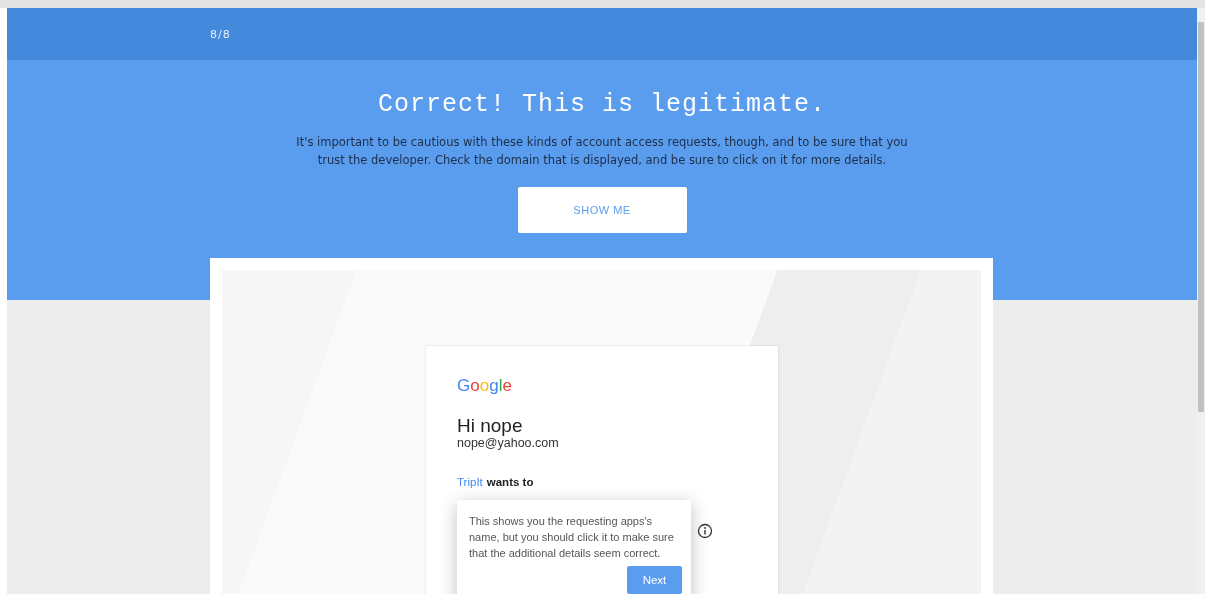 The image size is (1205, 594). I want to click on greeting: Hi nope, so click(490, 426).